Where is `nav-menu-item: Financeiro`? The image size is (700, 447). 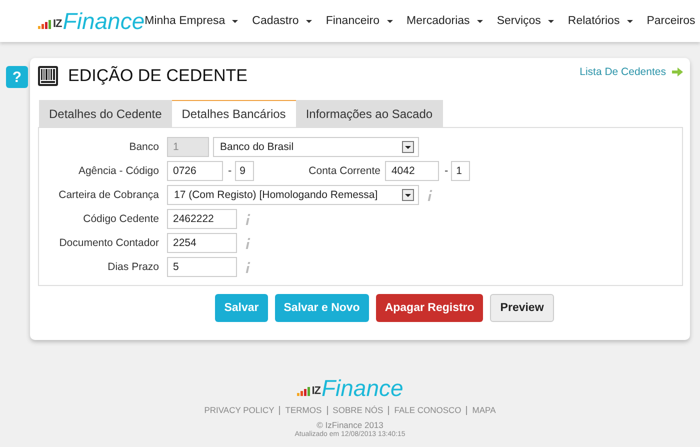
nav-menu-item: Financeiro is located at coordinates (359, 21).